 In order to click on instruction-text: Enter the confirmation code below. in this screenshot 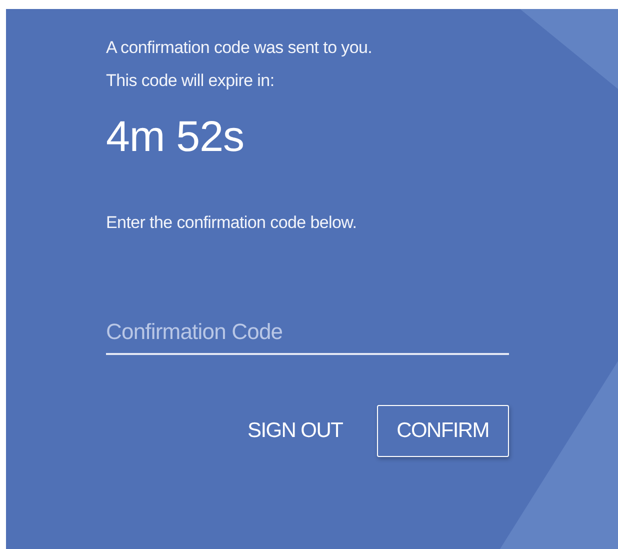, I will do `click(232, 223)`.